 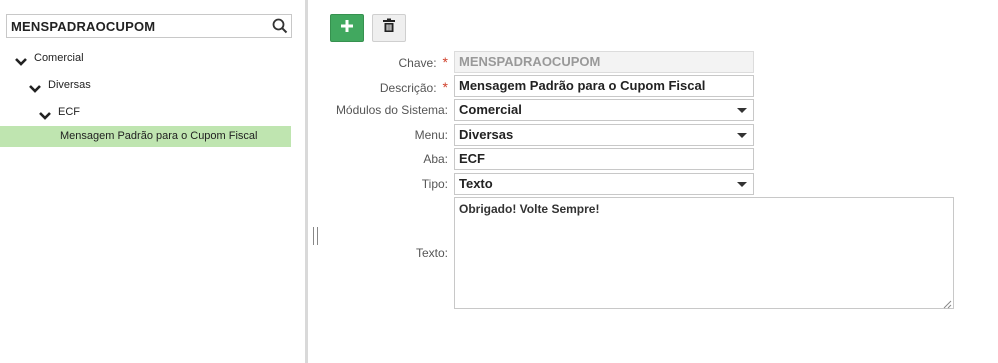 I want to click on tipo-label-text: Tipo:, so click(x=434, y=184).